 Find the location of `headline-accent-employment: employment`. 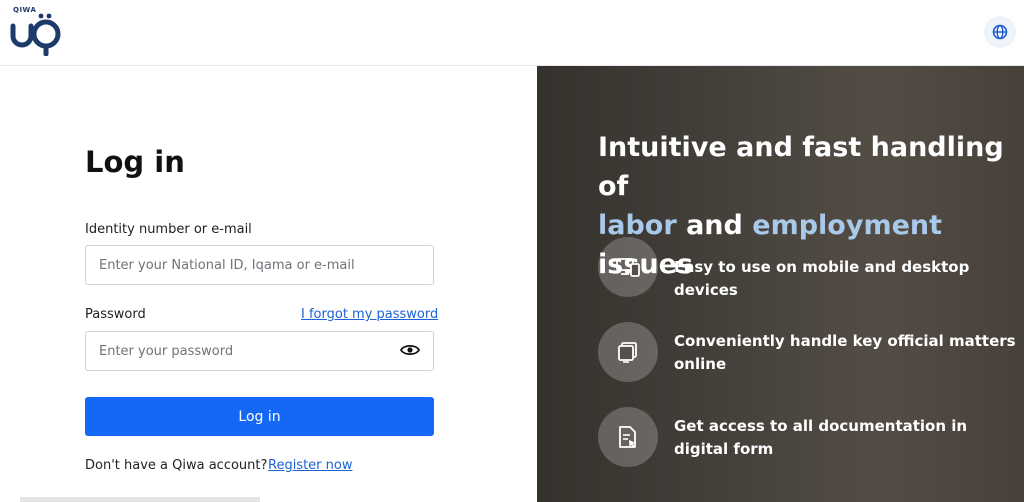

headline-accent-employment: employment is located at coordinates (847, 225).